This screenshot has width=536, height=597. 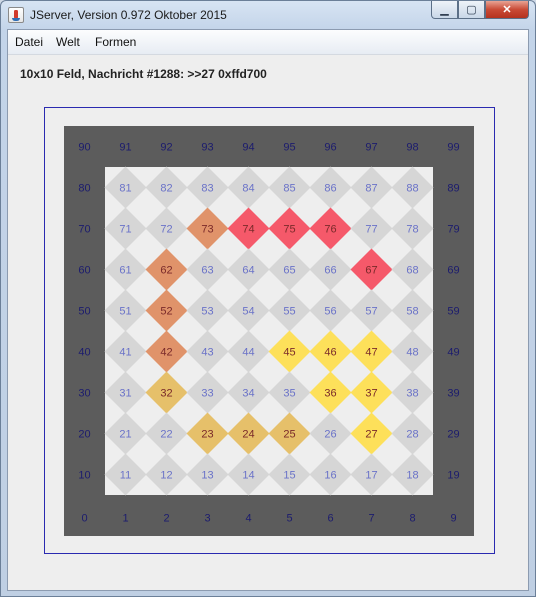 I want to click on cell-label-72: 72, so click(x=166, y=230).